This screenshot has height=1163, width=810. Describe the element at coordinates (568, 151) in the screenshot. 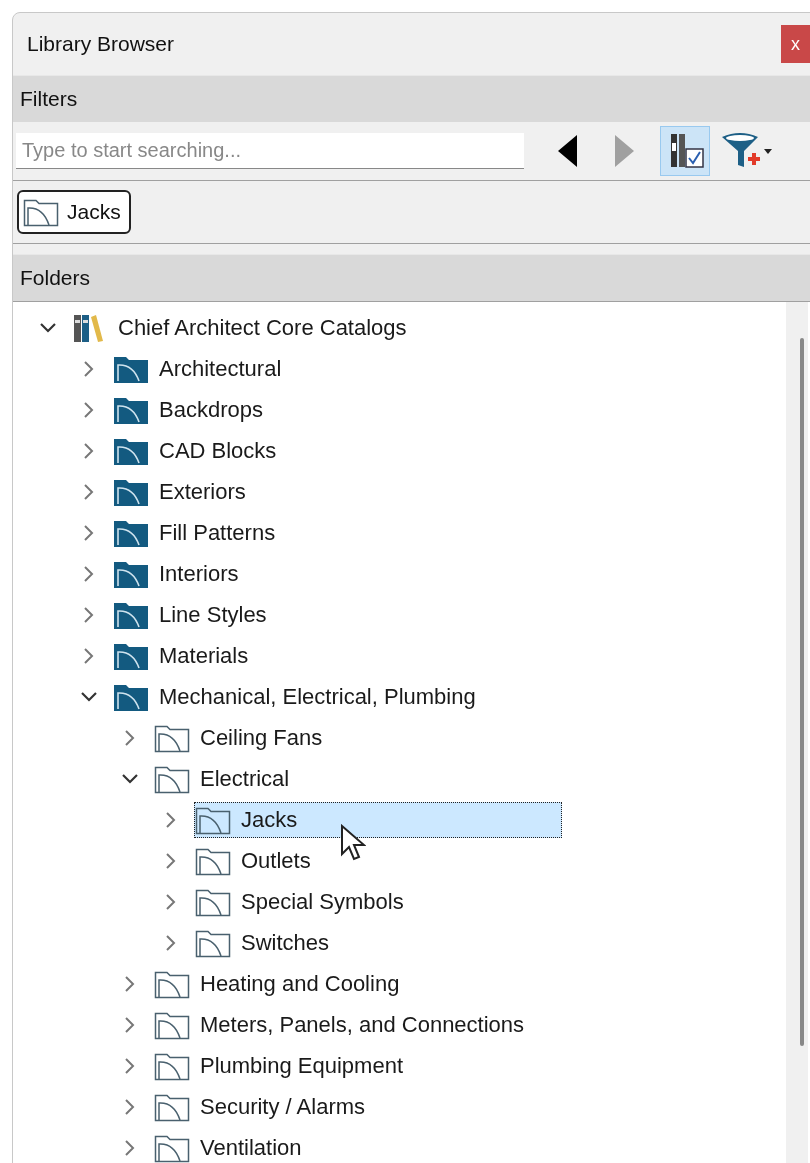

I see `left-arrow-icon` at that location.